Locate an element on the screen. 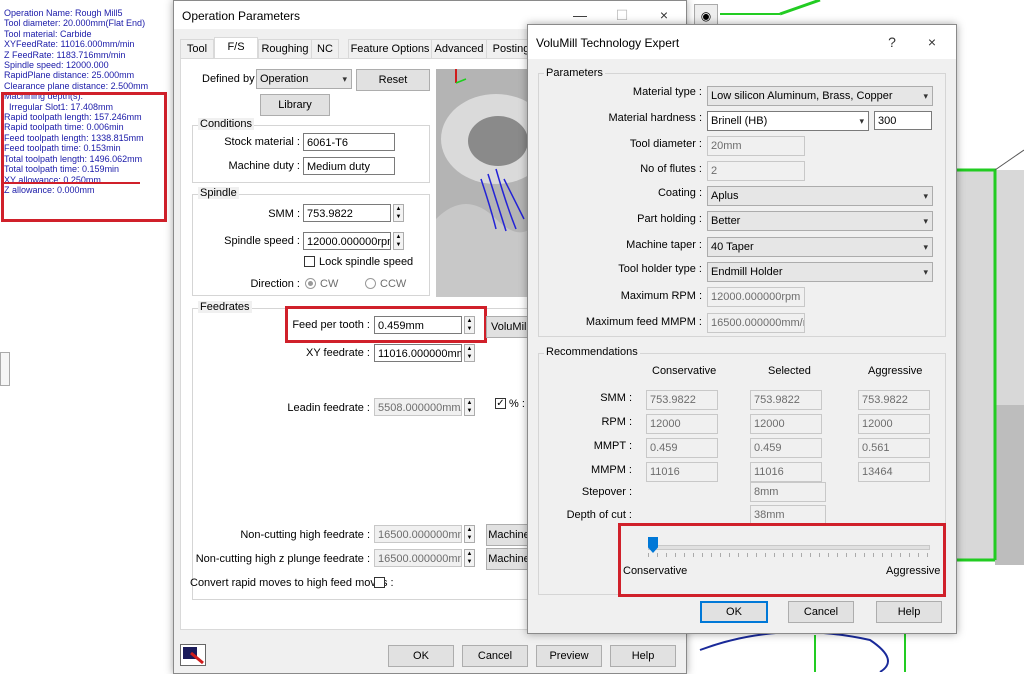  highlight-underline is located at coordinates (72, 183).